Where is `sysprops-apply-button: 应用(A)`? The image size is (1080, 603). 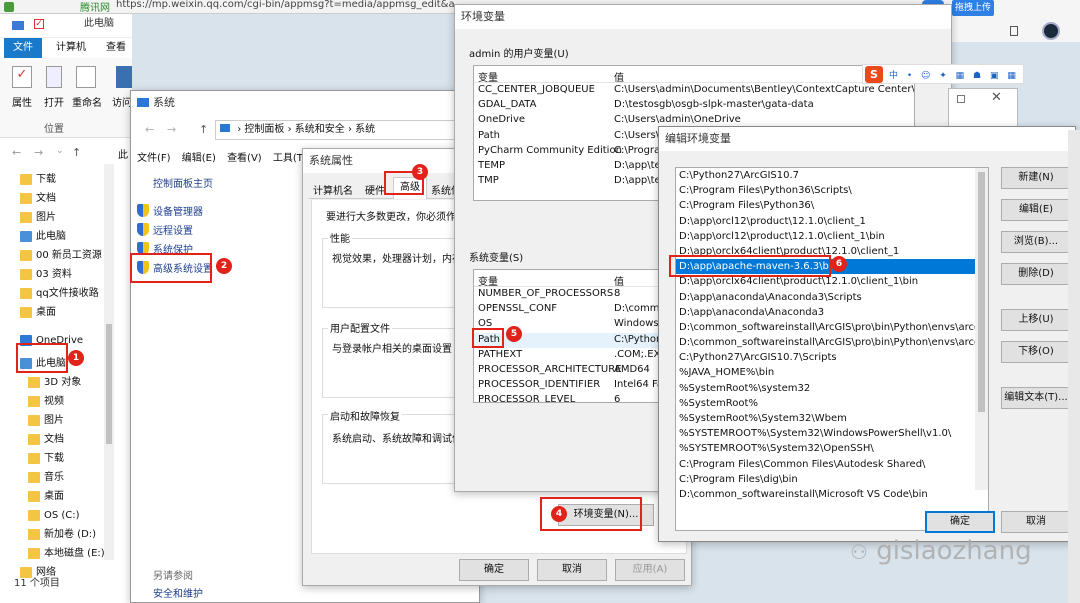
sysprops-apply-button: 应用(A) is located at coordinates (650, 570).